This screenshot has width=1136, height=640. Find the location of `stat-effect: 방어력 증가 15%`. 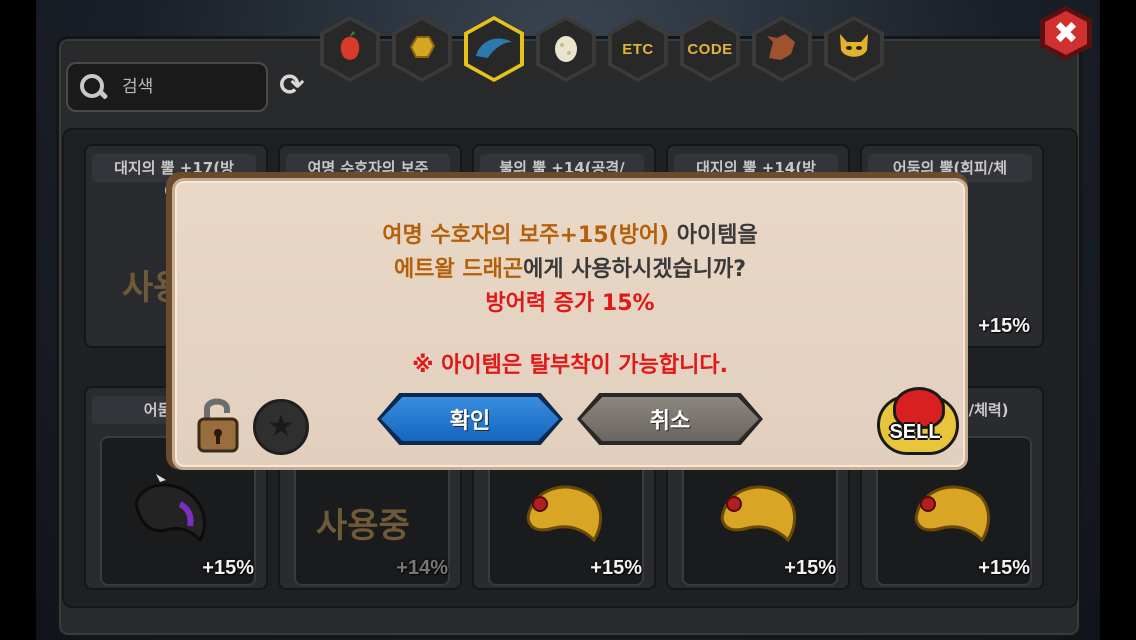

stat-effect: 방어력 증가 15% is located at coordinates (570, 303).